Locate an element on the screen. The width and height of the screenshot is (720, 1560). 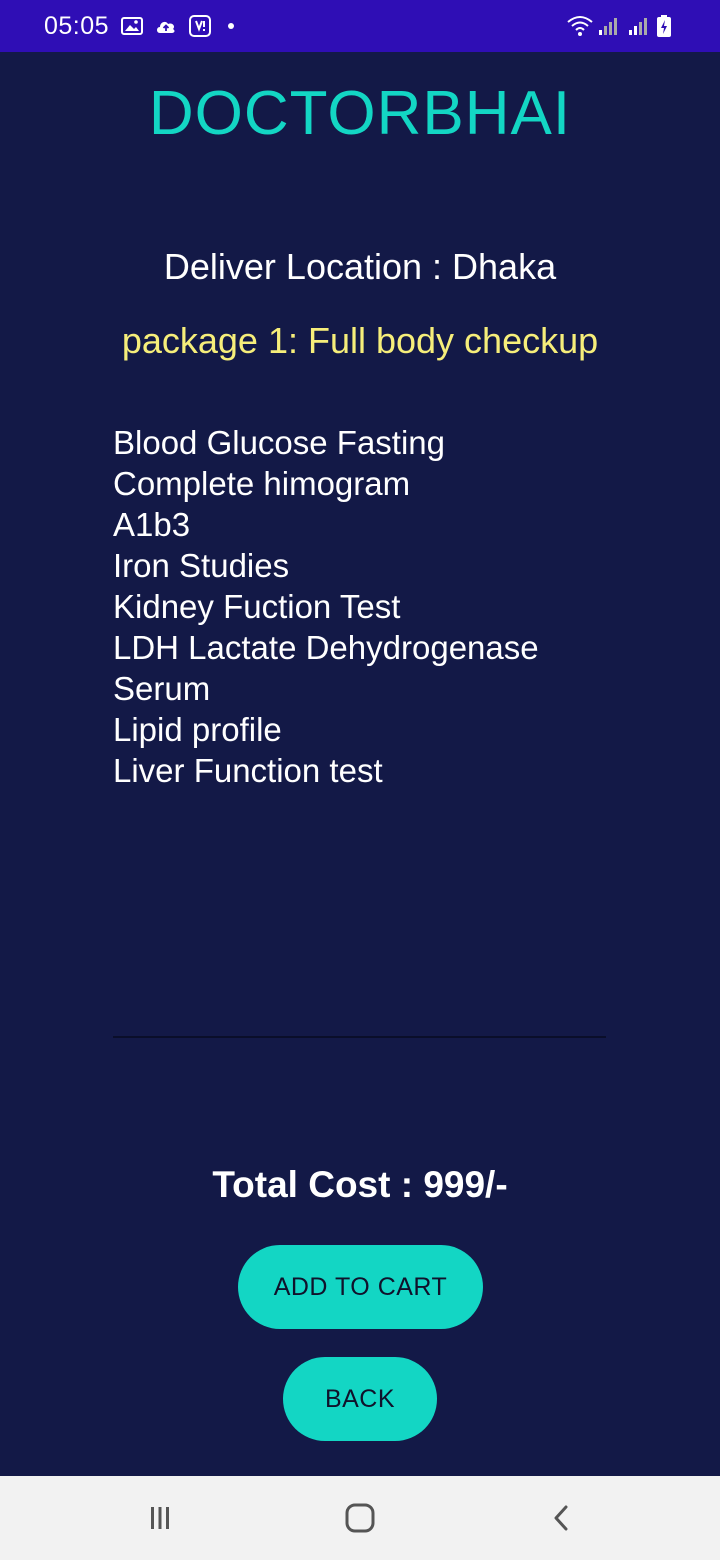
back-button: BACK is located at coordinates (360, 1399).